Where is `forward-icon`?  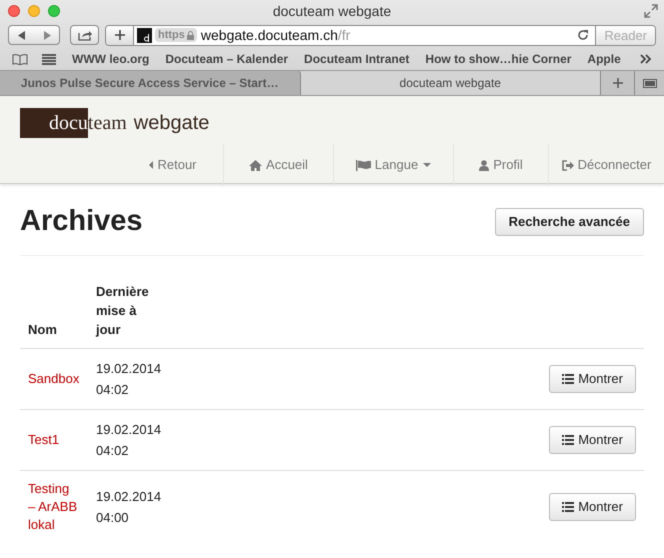 forward-icon is located at coordinates (46, 35).